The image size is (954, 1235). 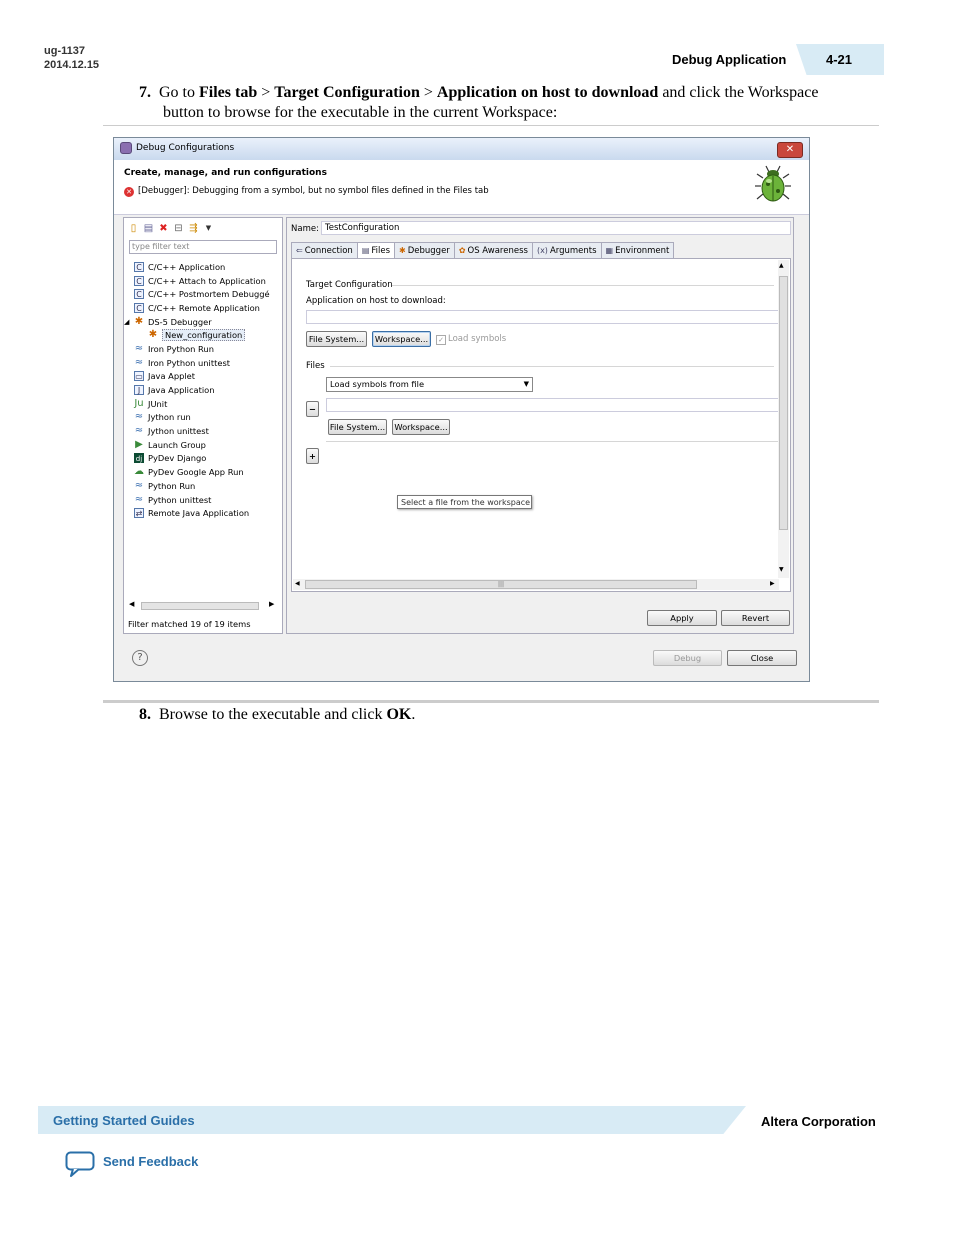 I want to click on name-field: TestConfiguration, so click(x=556, y=228).